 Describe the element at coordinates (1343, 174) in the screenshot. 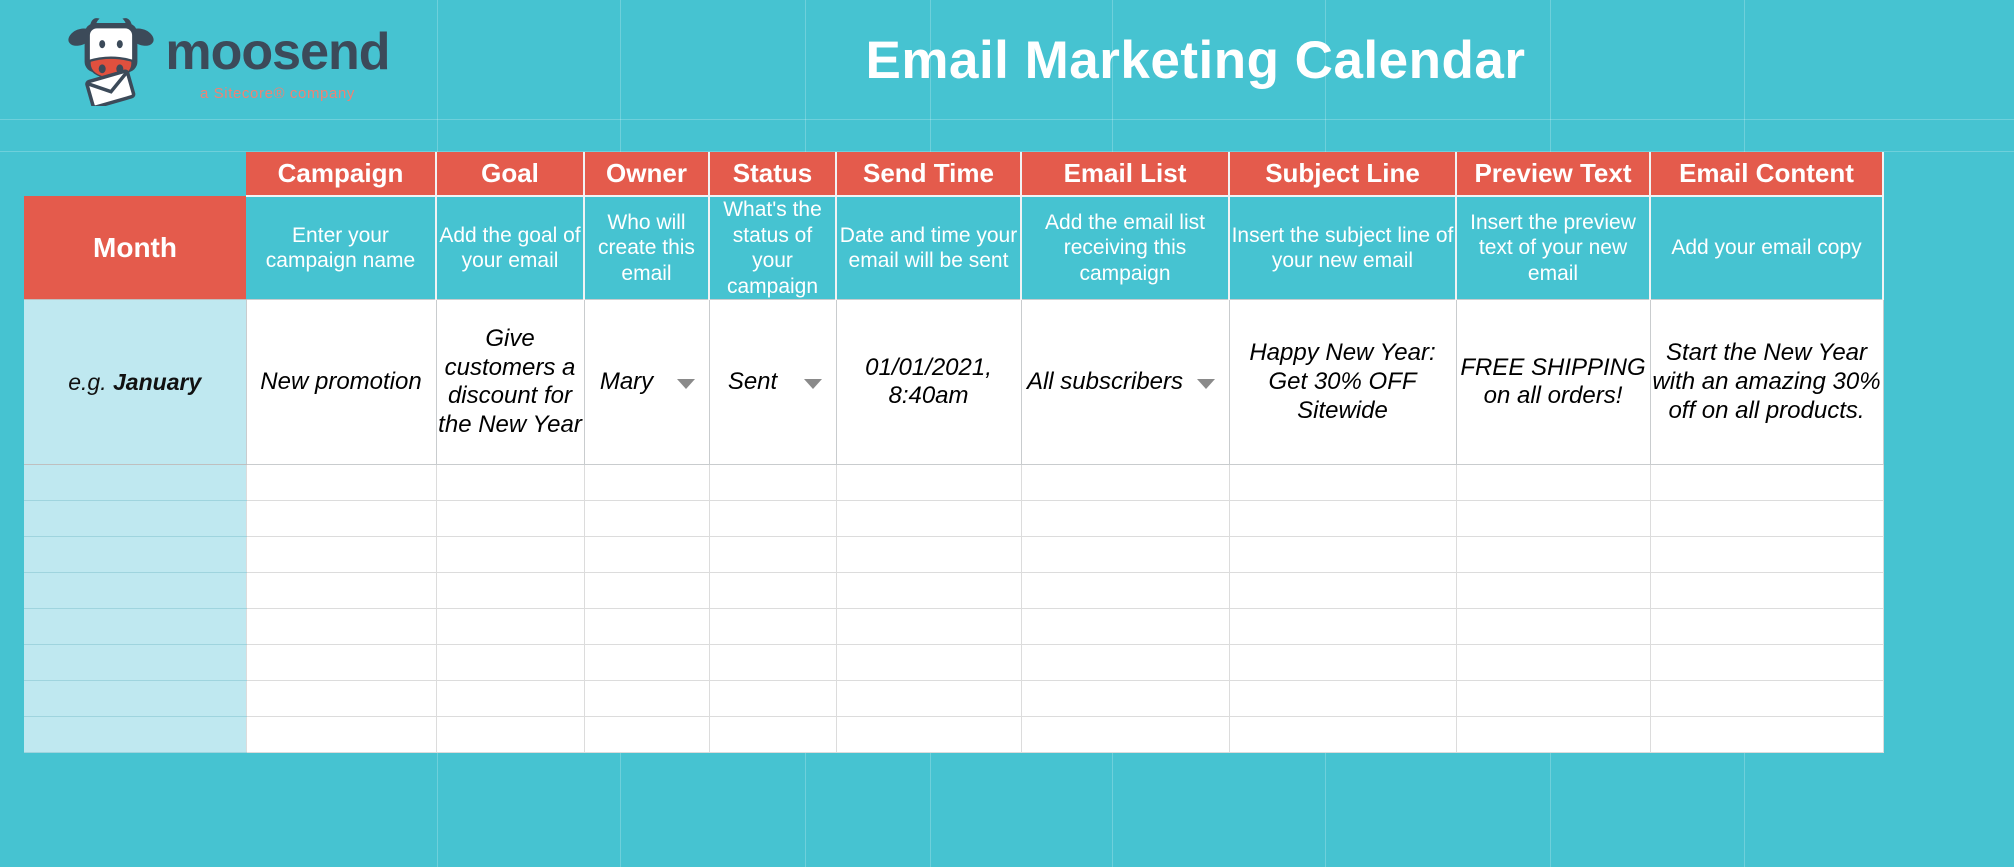

I see `column-header-subject-line: Subject Line` at that location.